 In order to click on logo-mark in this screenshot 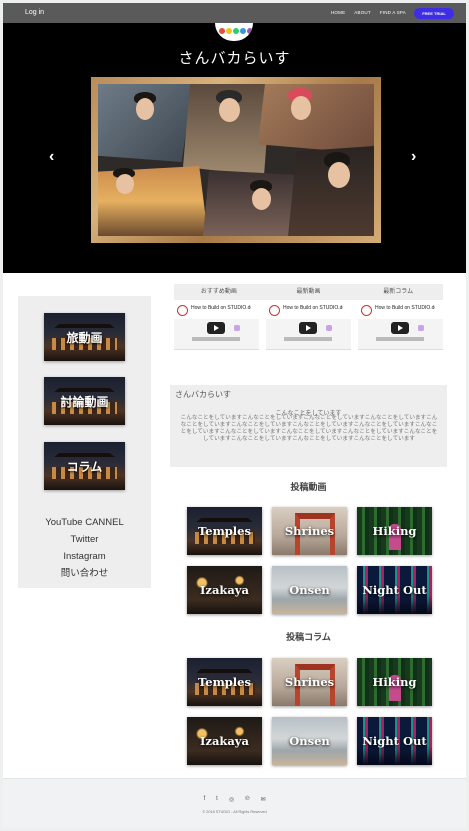, I will do `click(236, 31)`.